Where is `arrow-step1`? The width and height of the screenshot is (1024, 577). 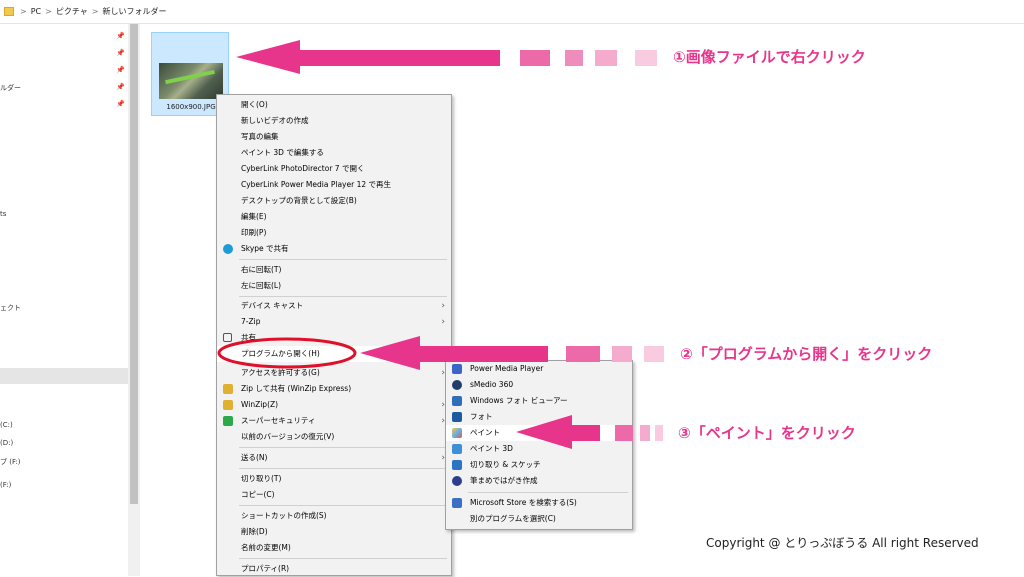 arrow-step1 is located at coordinates (368, 57).